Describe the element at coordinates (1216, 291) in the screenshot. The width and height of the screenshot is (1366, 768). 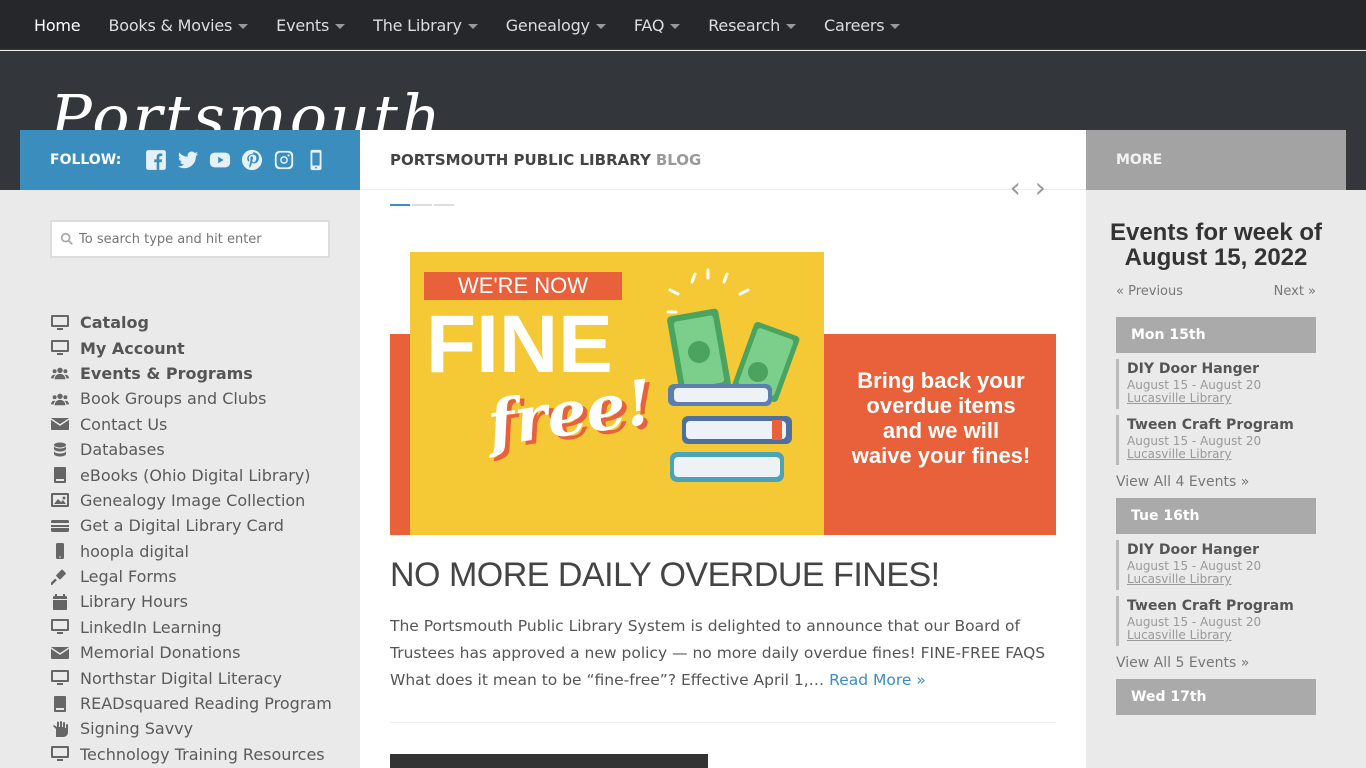
I see `week-pager: « Previous Next »` at that location.